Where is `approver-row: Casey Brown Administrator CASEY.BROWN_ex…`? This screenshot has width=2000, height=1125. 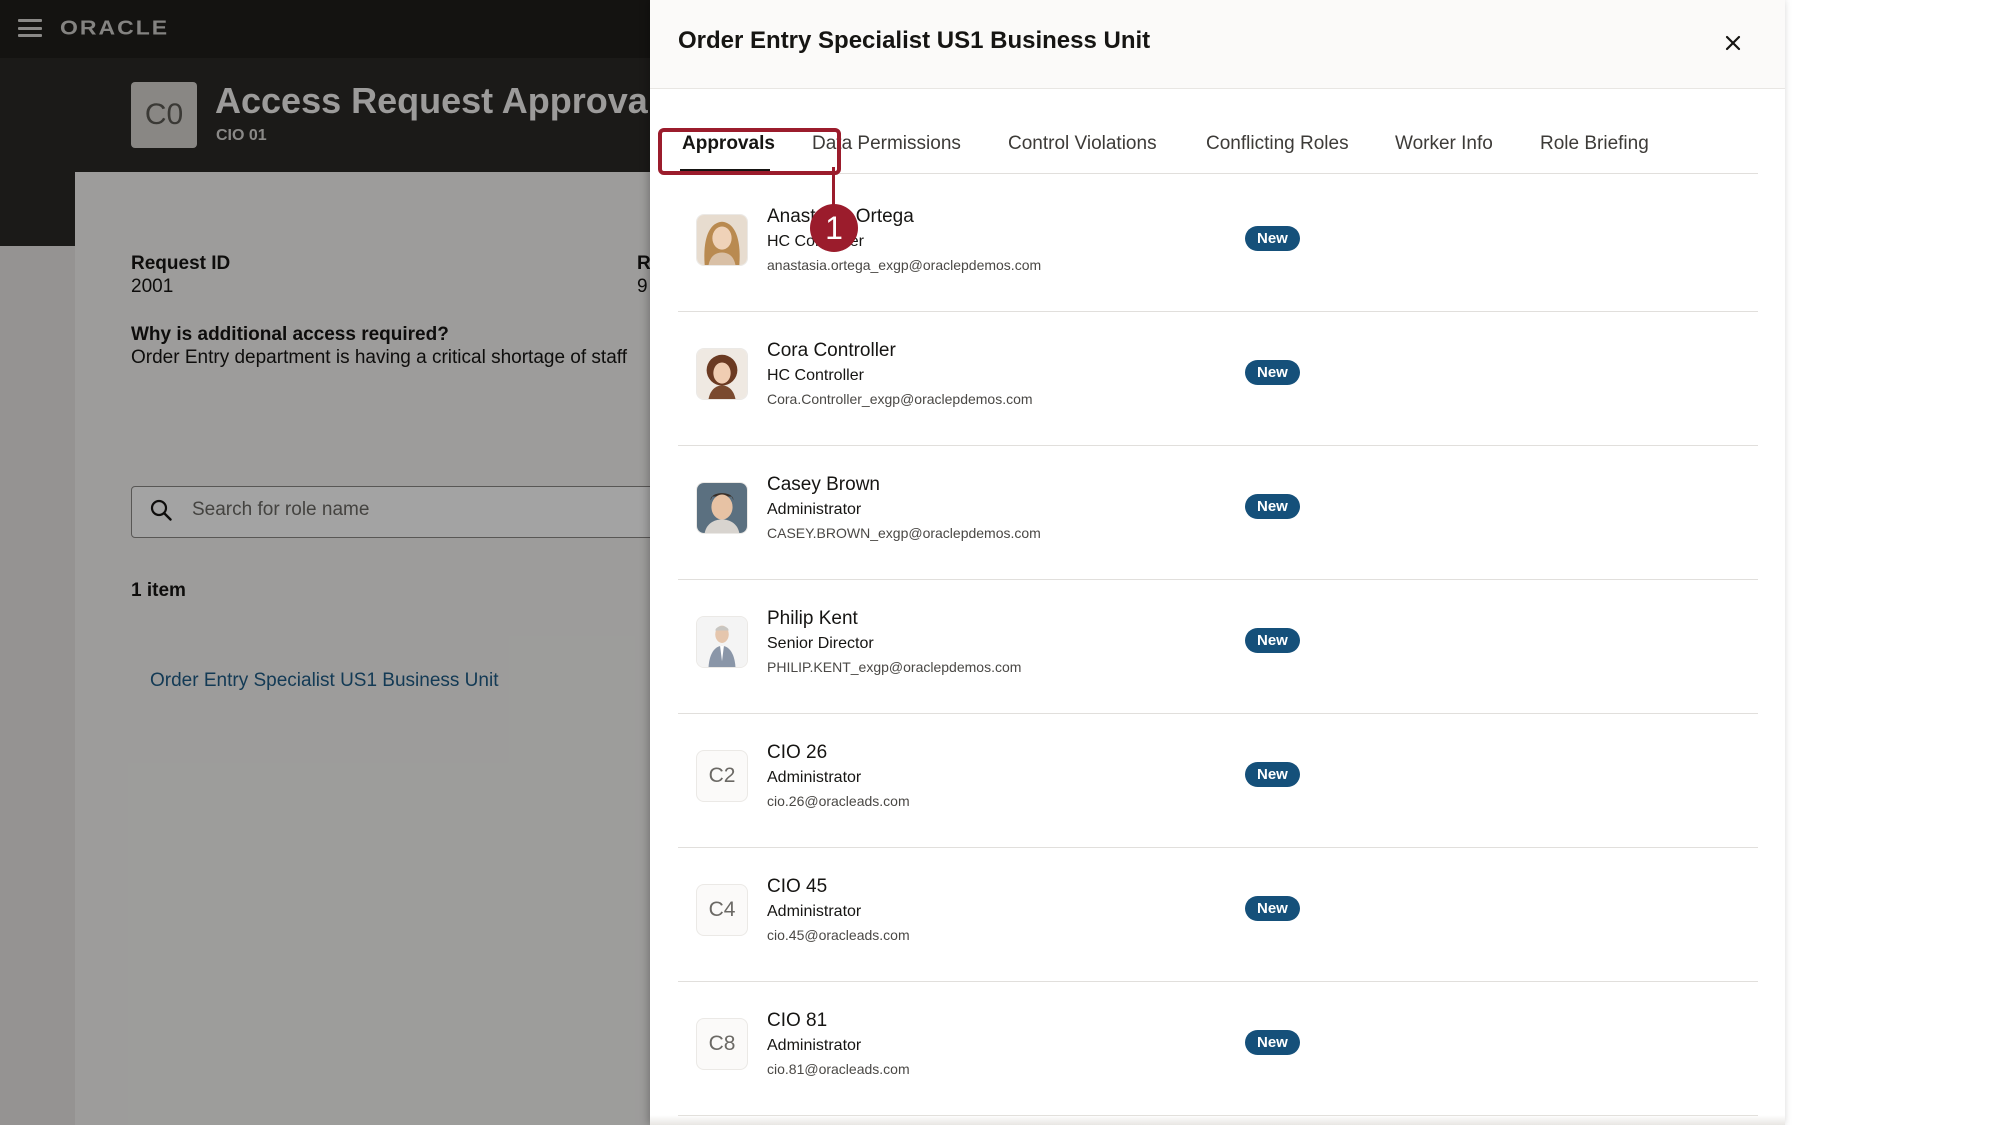
approver-row: Casey Brown Administrator CASEY.BROWN_ex… is located at coordinates (1218, 513).